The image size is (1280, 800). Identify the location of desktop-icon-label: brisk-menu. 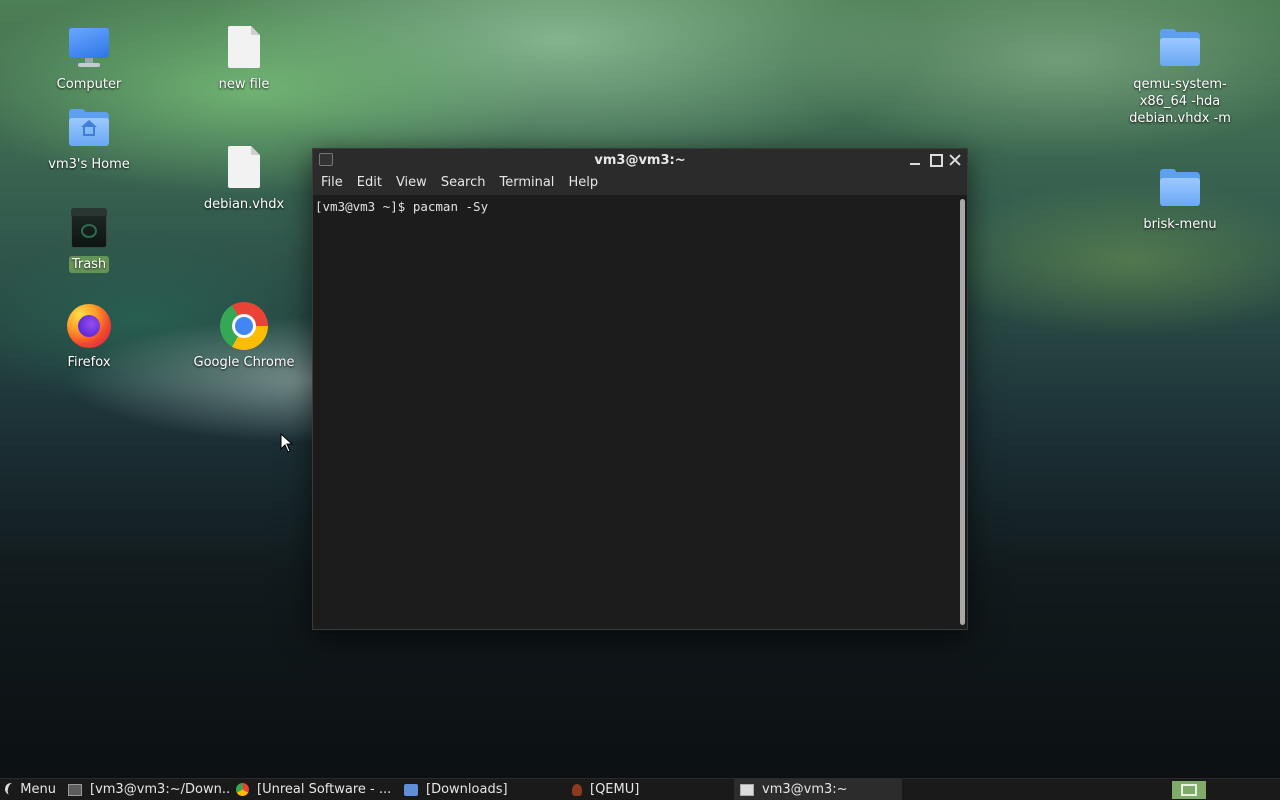
(1180, 224).